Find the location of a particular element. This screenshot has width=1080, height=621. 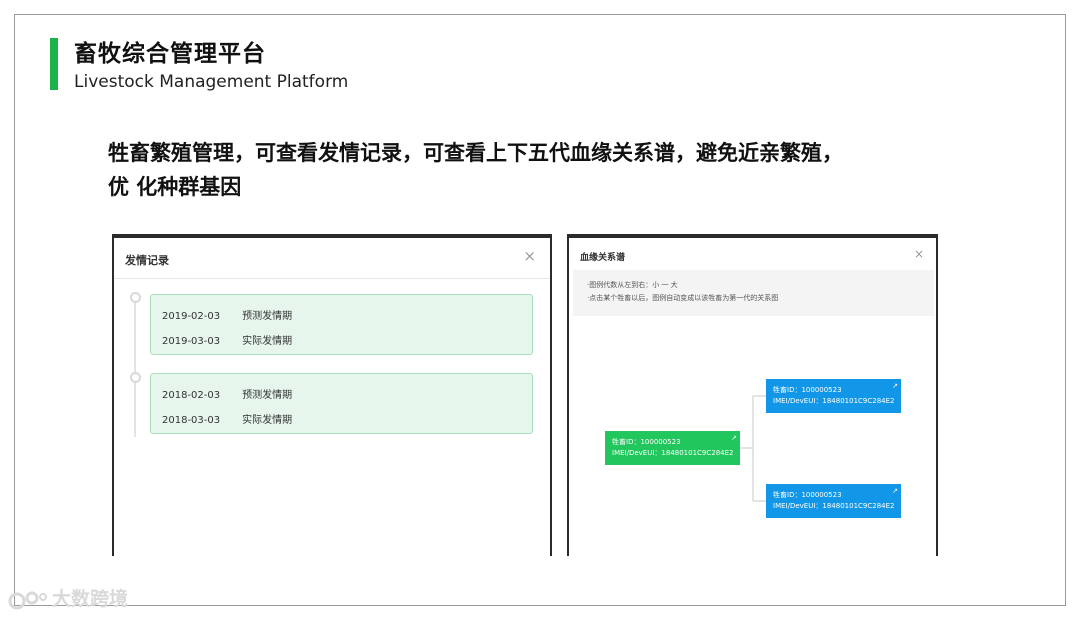

watermark: 大数跨境 is located at coordinates (68, 597).